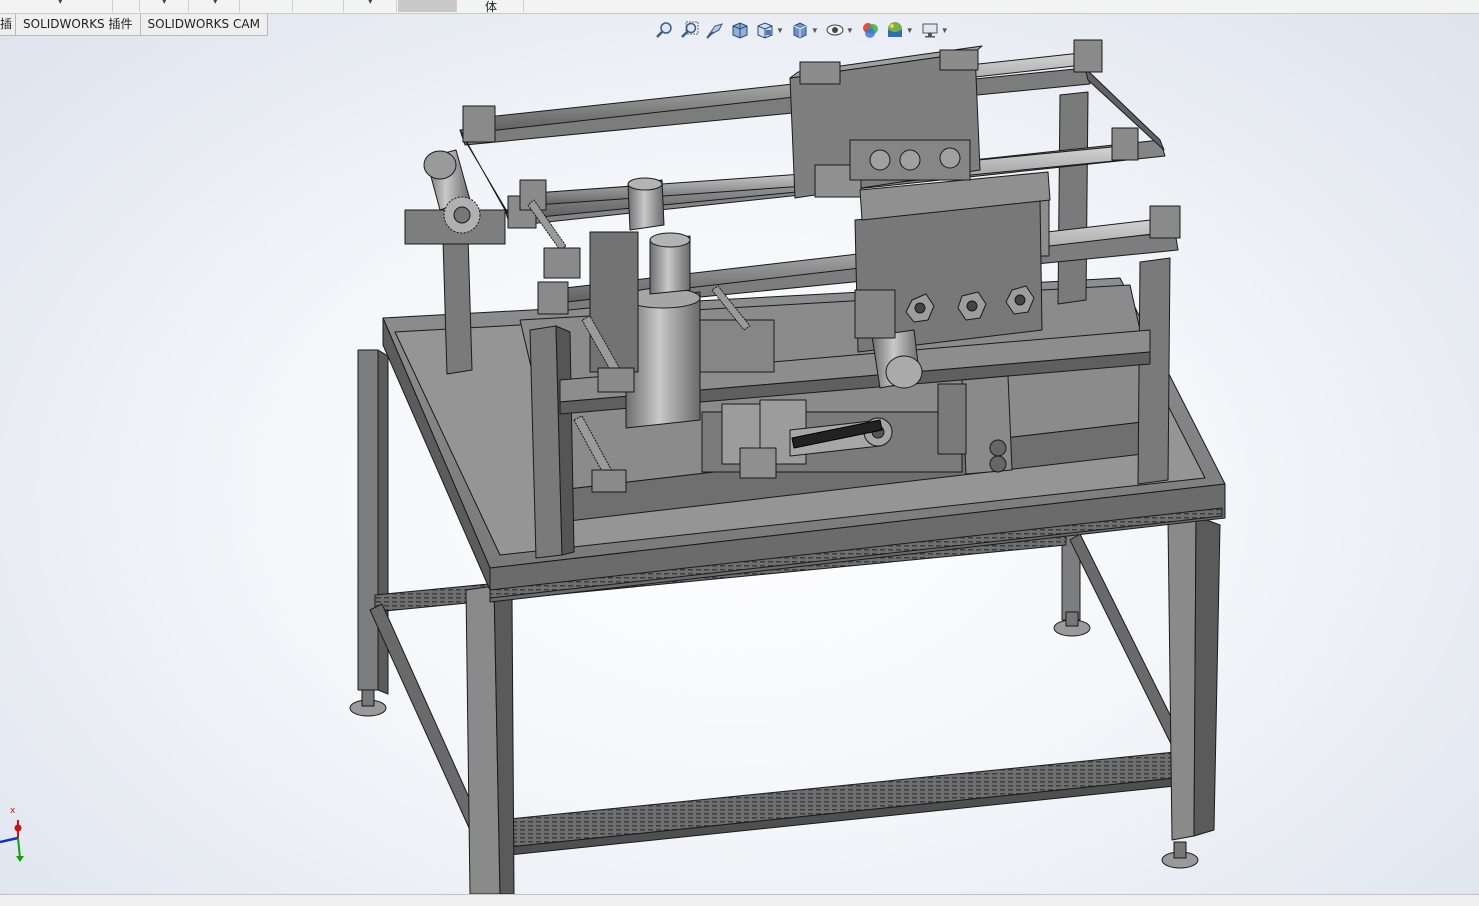 The height and width of the screenshot is (906, 1479). Describe the element at coordinates (491, 7) in the screenshot. I see `ribbon-body-label: 体` at that location.